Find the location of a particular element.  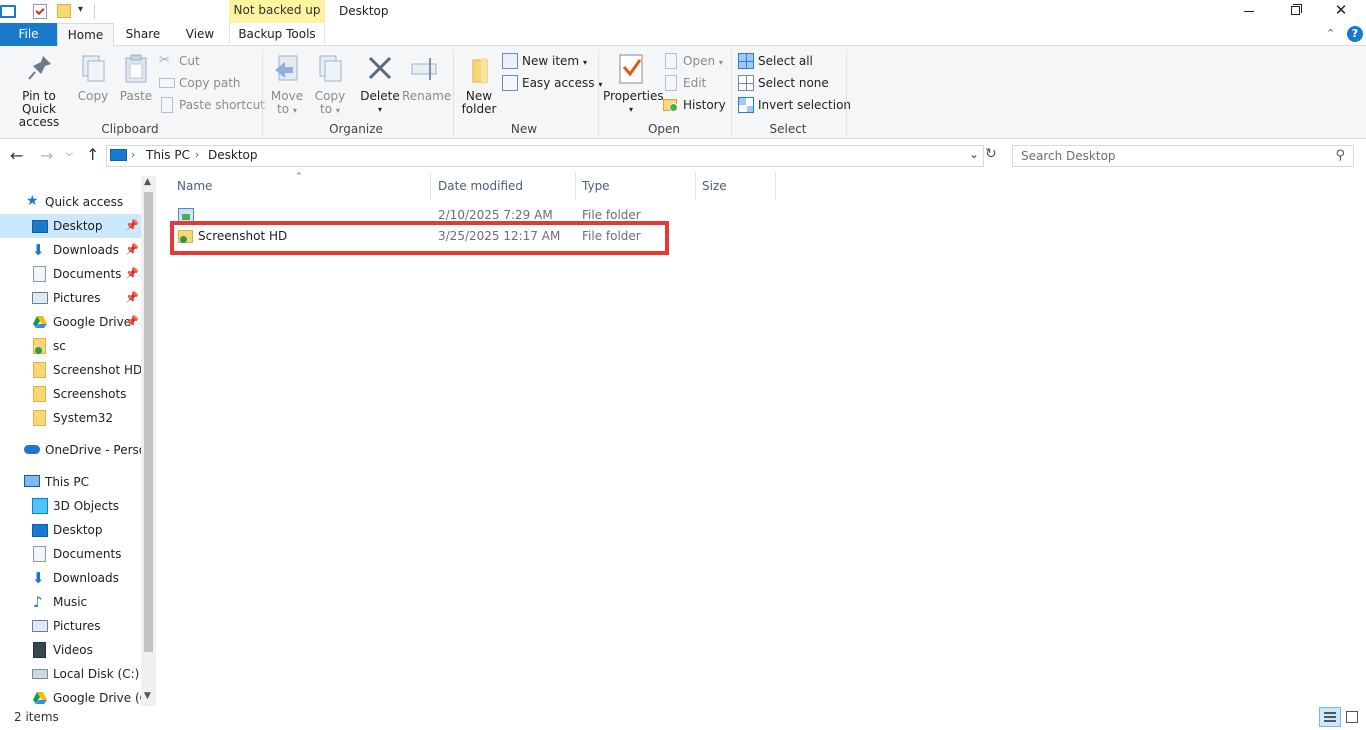

tab-home: Home is located at coordinates (85, 35).